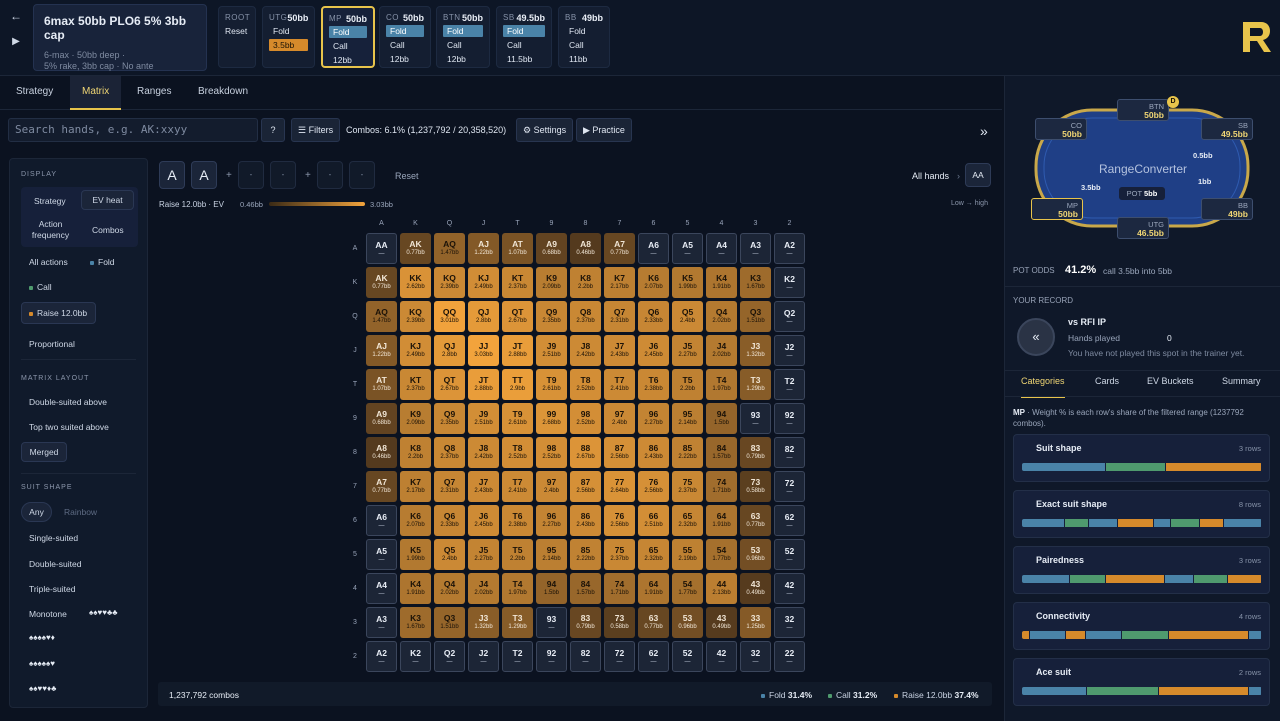  Describe the element at coordinates (524, 59) in the screenshot. I see `action-option: 11.5bb` at that location.